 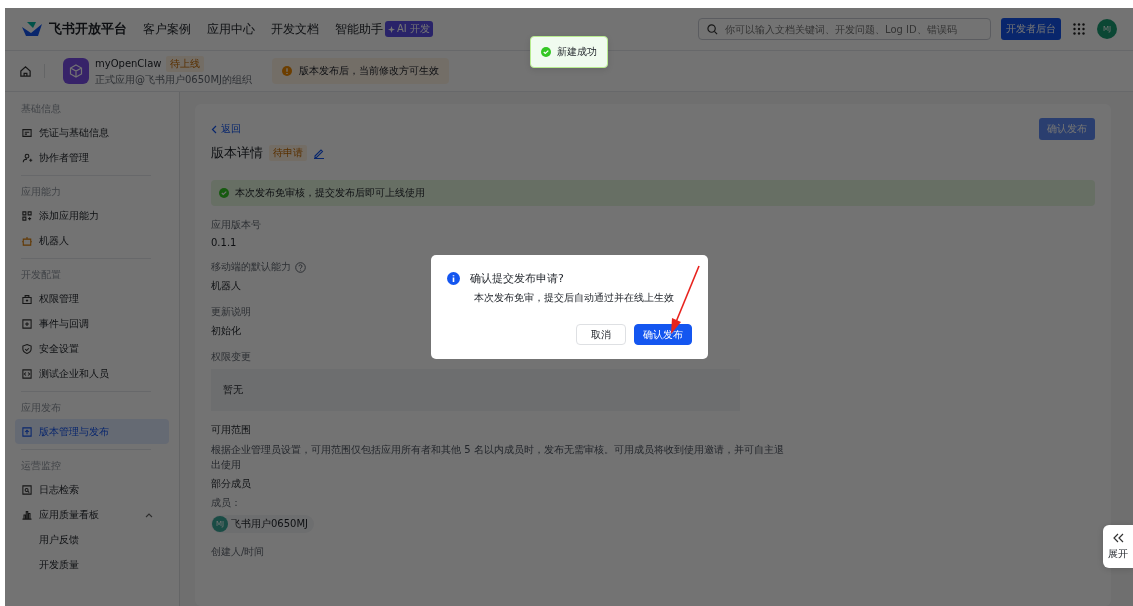 What do you see at coordinates (1118, 537) in the screenshot?
I see `double-chevron-icon` at bounding box center [1118, 537].